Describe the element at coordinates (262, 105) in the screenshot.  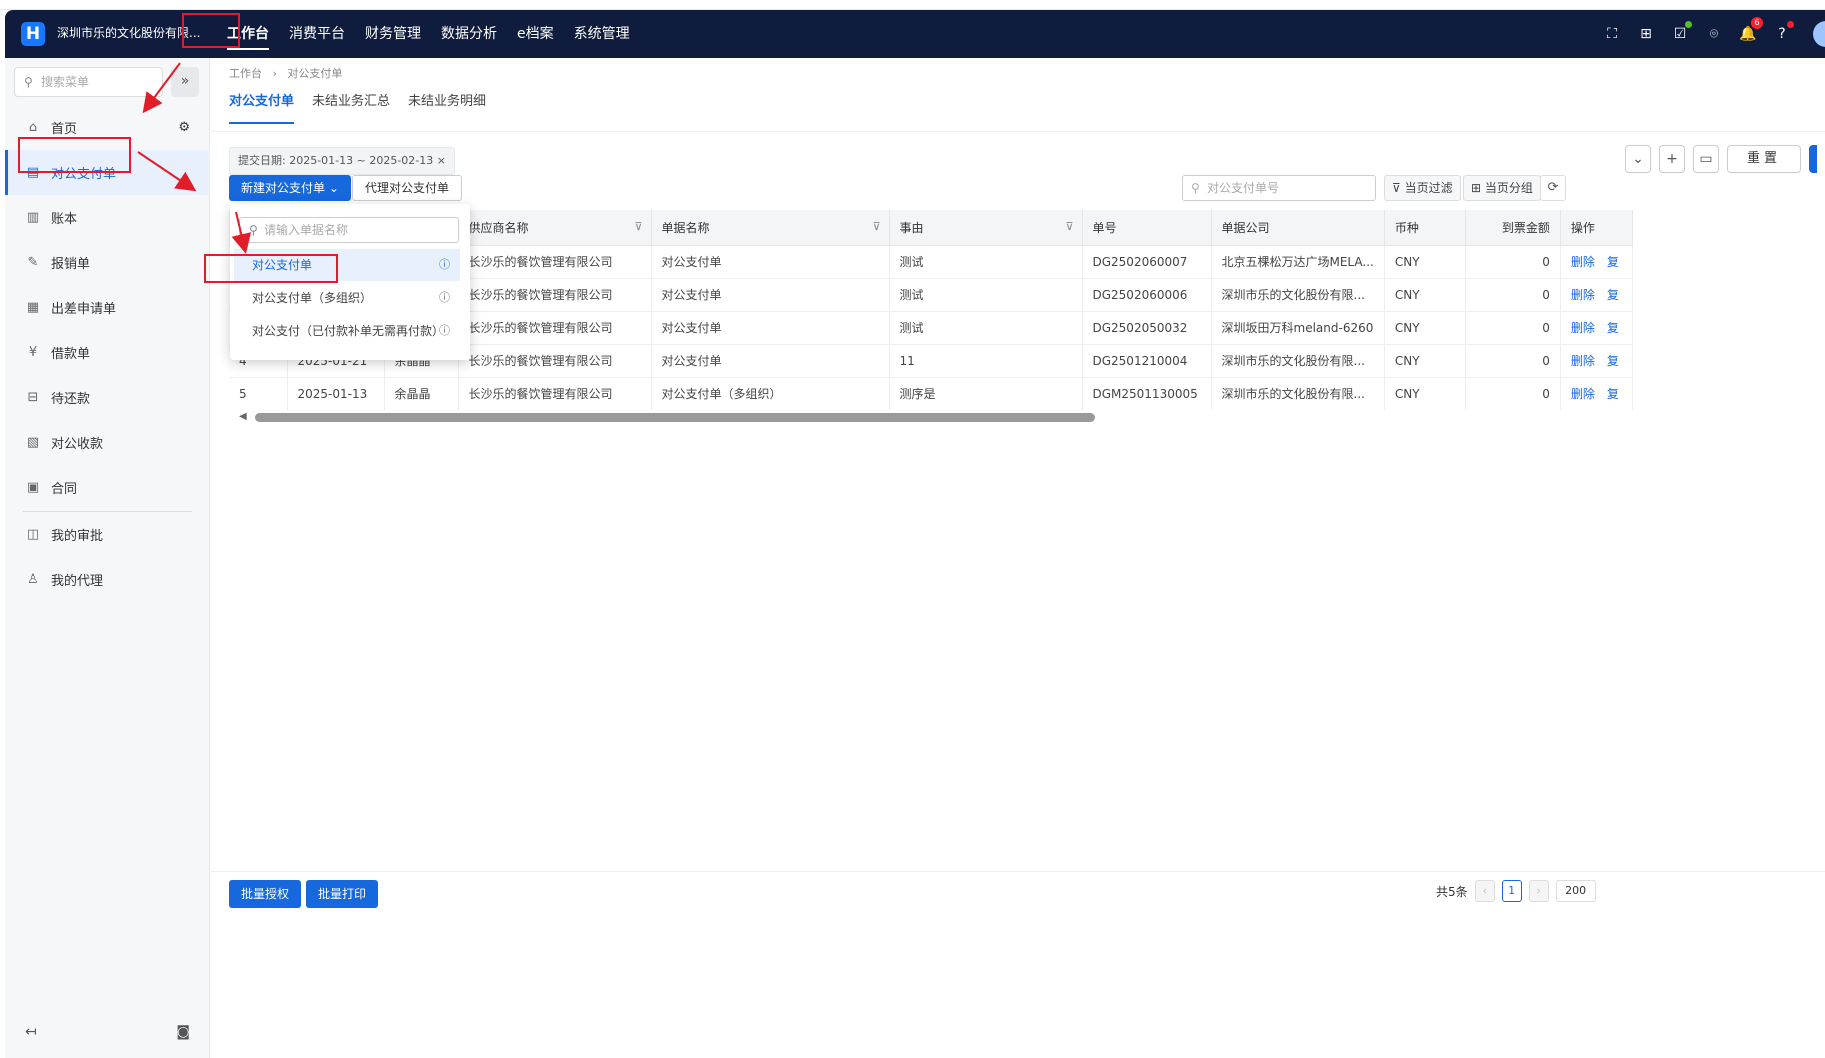
I see `tab-corporate-payment: 对公支付单` at that location.